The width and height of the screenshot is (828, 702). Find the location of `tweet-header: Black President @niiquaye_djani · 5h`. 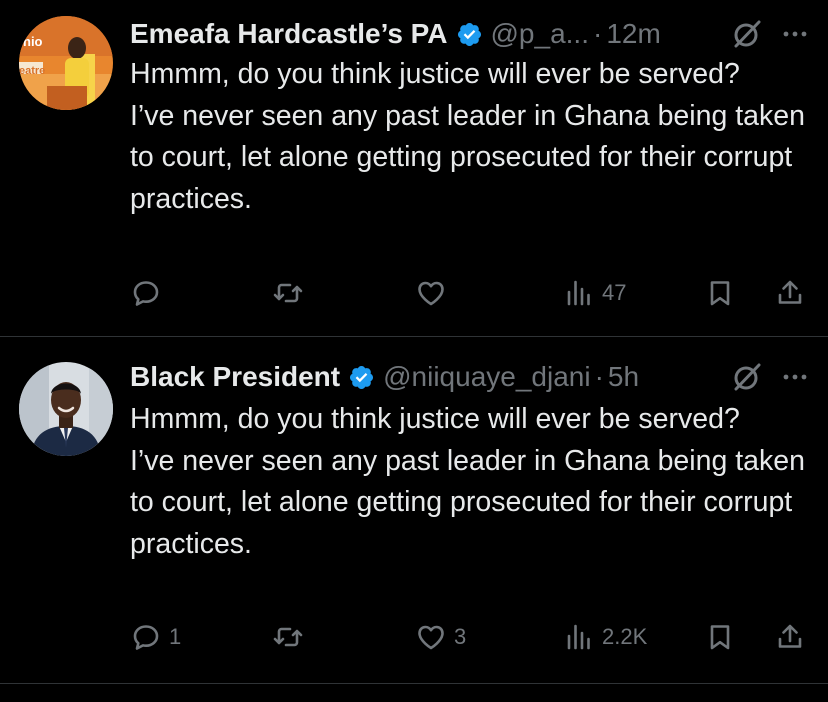

tweet-header: Black President @niiquaye_djani · 5h is located at coordinates (470, 377).